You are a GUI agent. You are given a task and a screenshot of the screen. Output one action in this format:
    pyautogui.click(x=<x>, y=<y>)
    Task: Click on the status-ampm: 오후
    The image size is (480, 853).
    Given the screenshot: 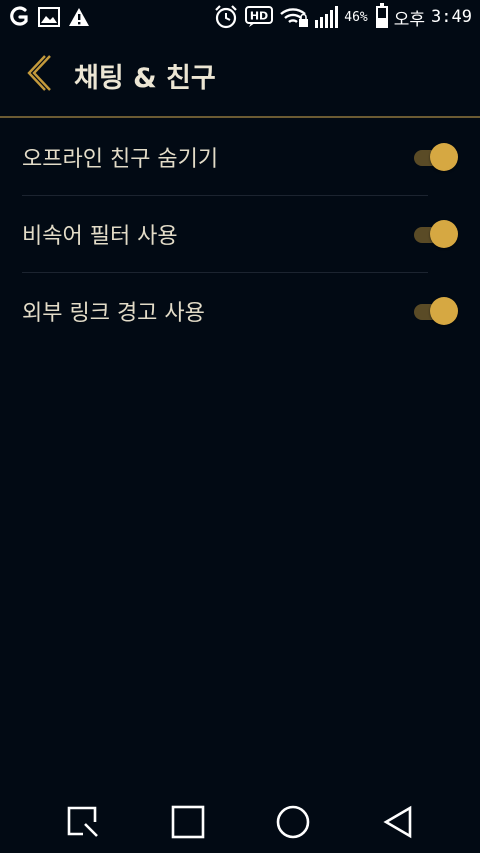 What is the action you would take?
    pyautogui.click(x=409, y=19)
    